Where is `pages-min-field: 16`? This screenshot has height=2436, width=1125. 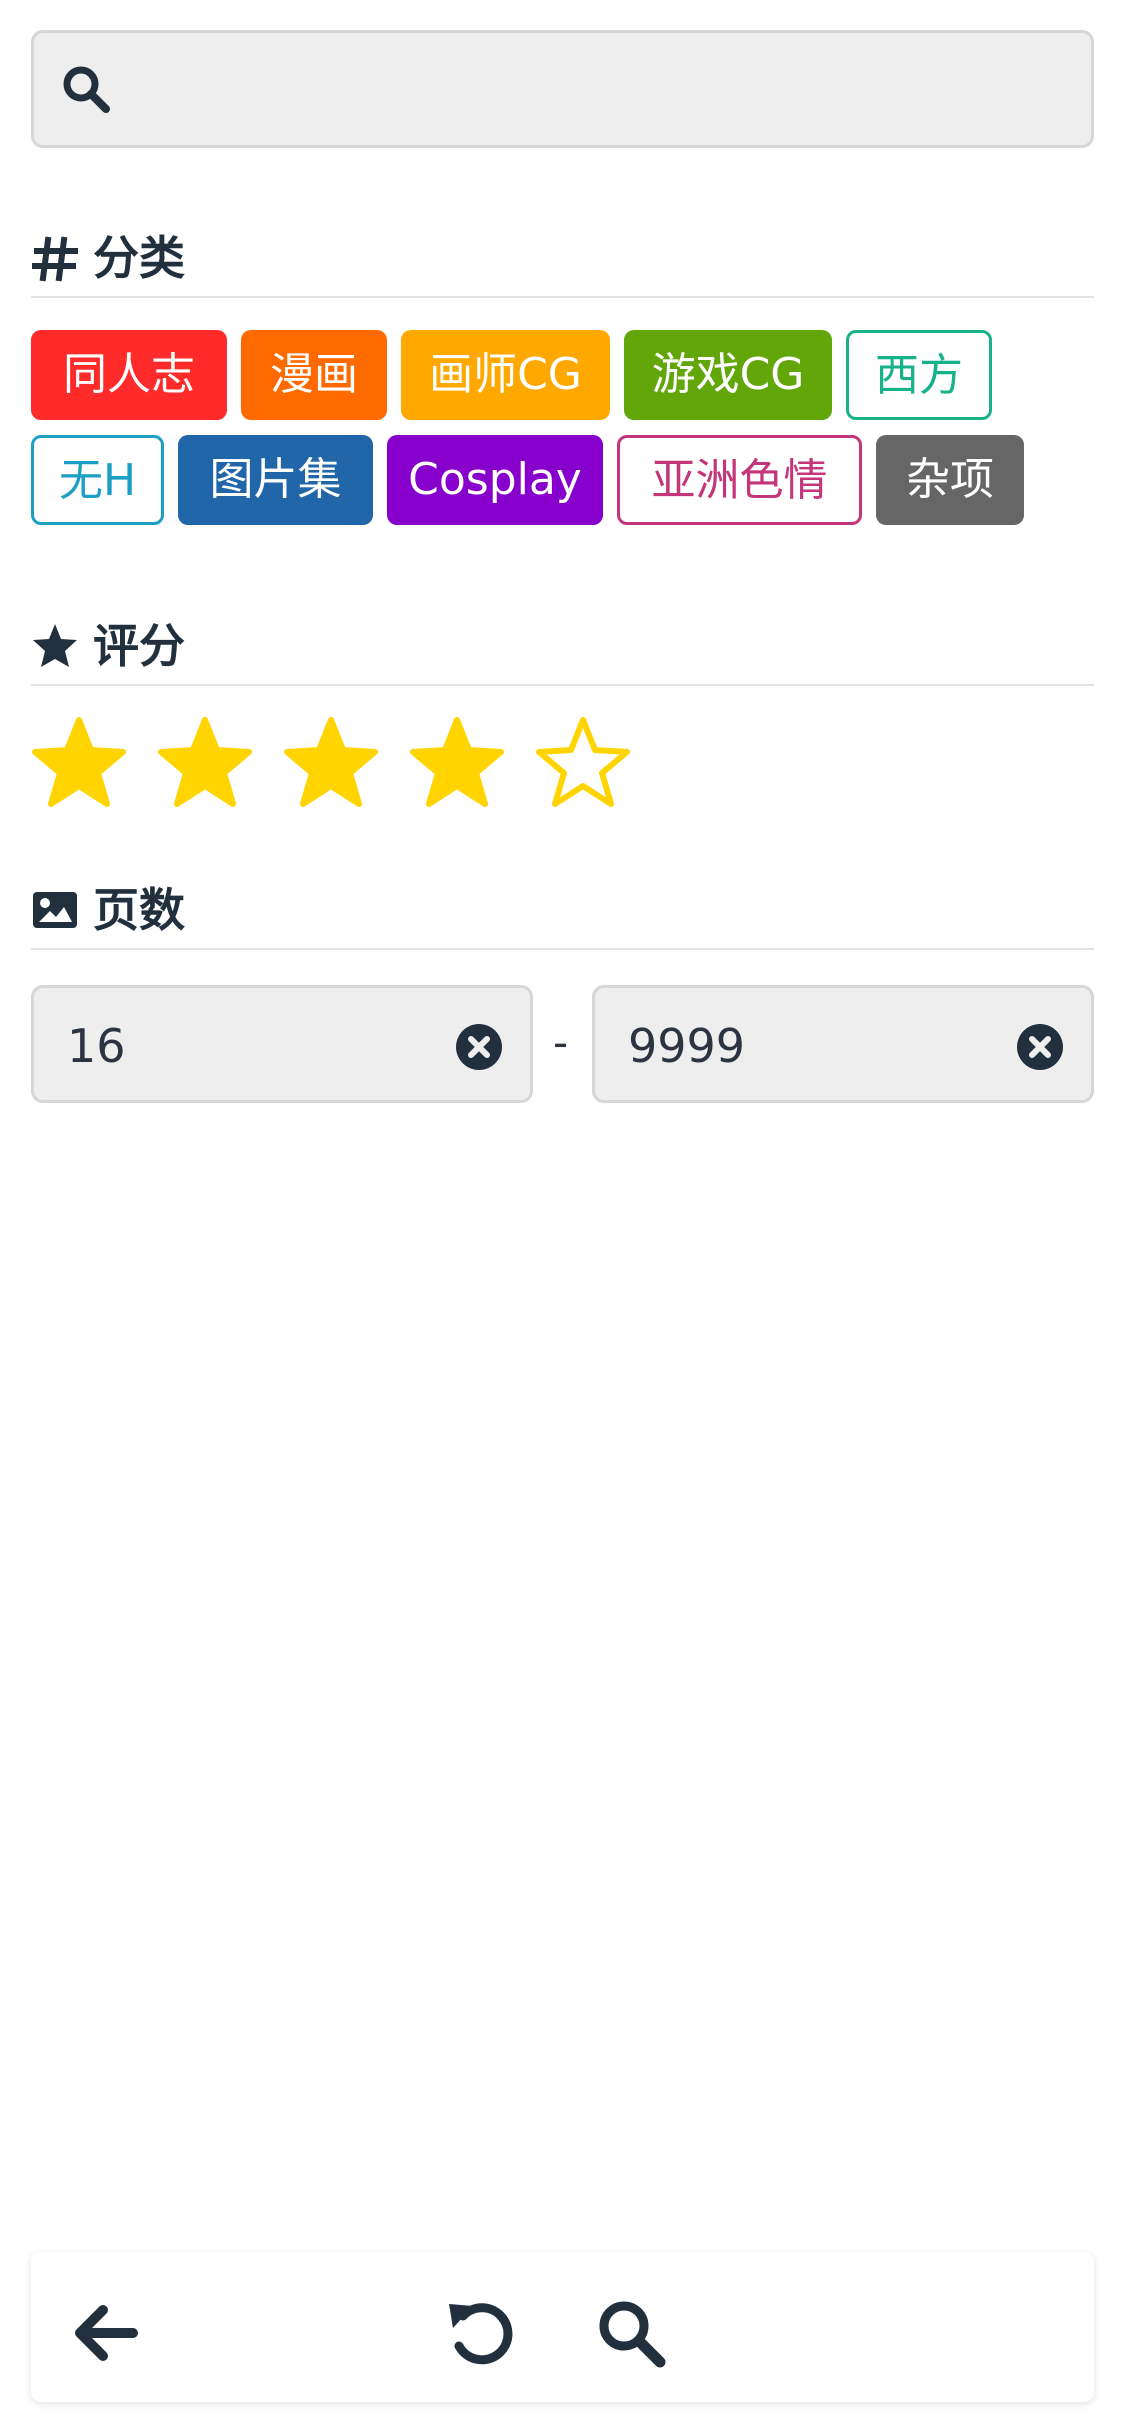
pages-min-field: 16 is located at coordinates (282, 1044).